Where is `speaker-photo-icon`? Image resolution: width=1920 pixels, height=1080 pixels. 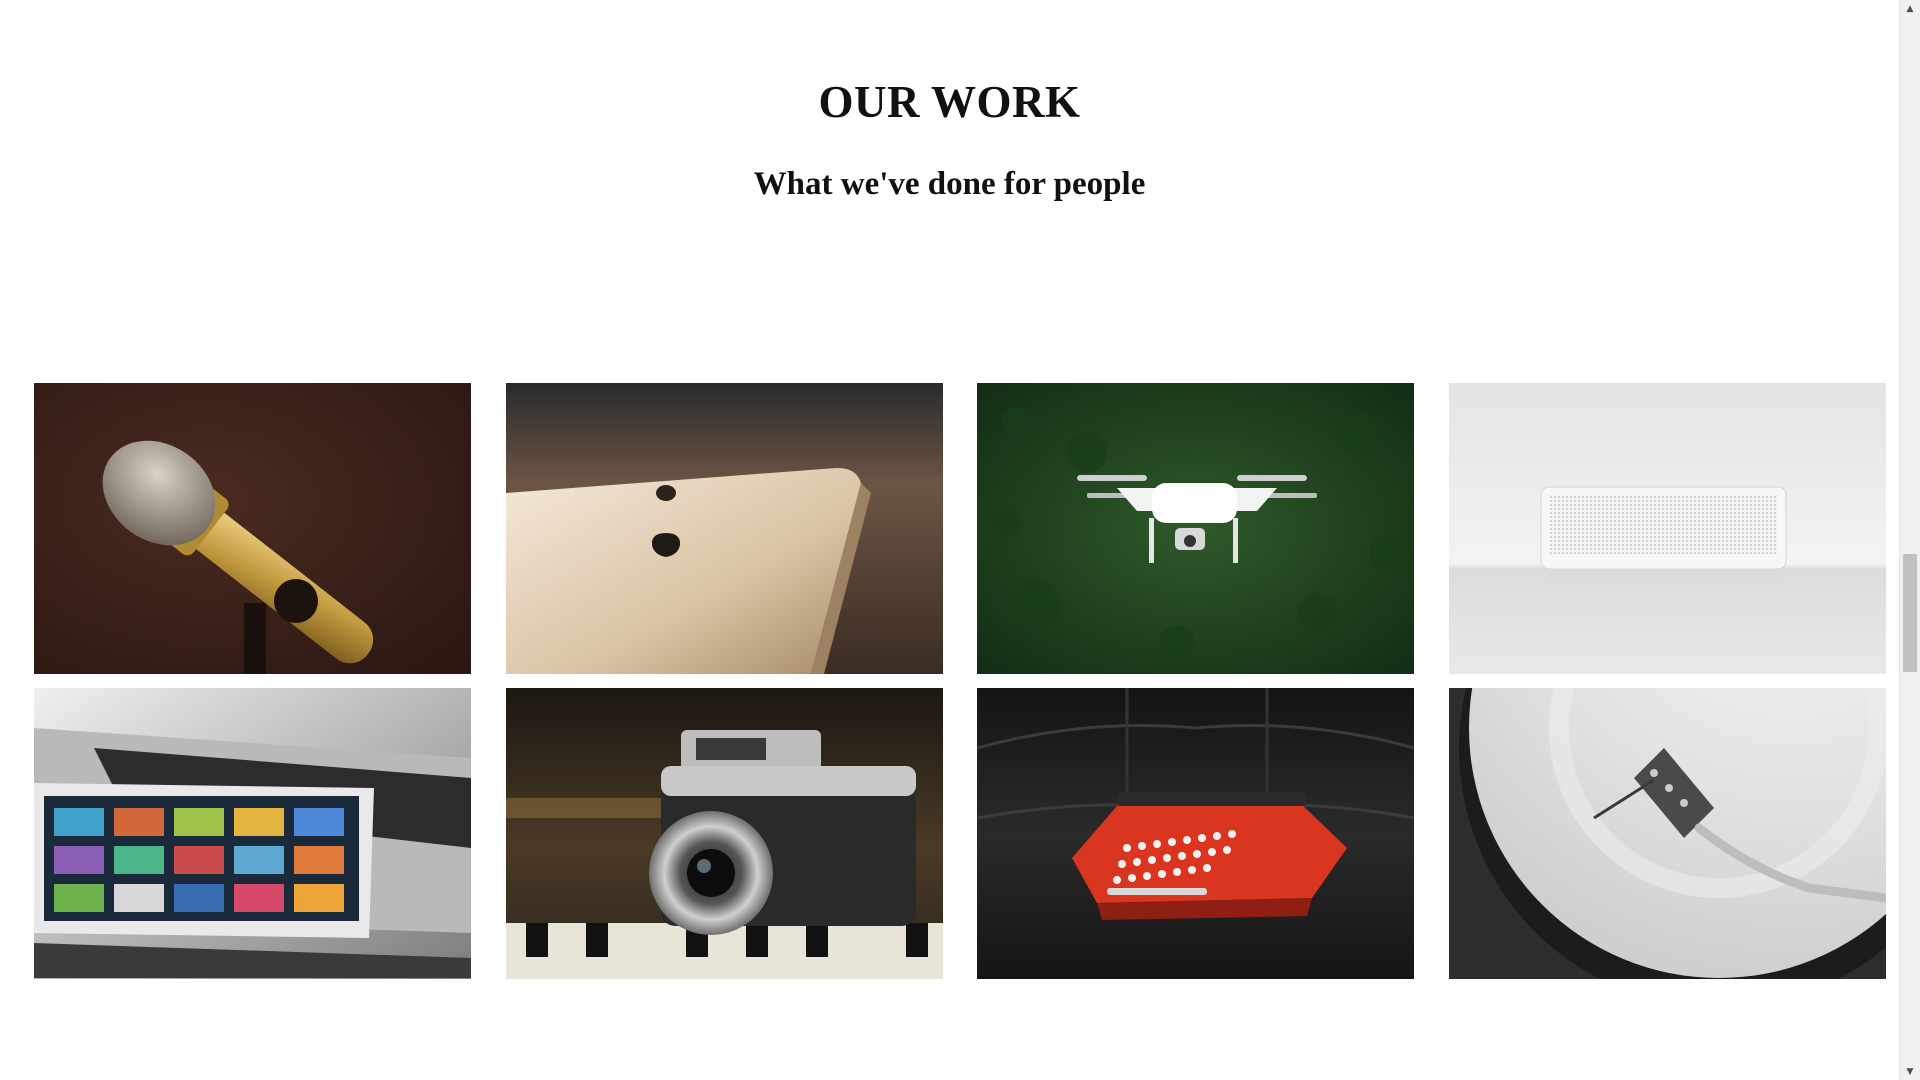
speaker-photo-icon is located at coordinates (1667, 528).